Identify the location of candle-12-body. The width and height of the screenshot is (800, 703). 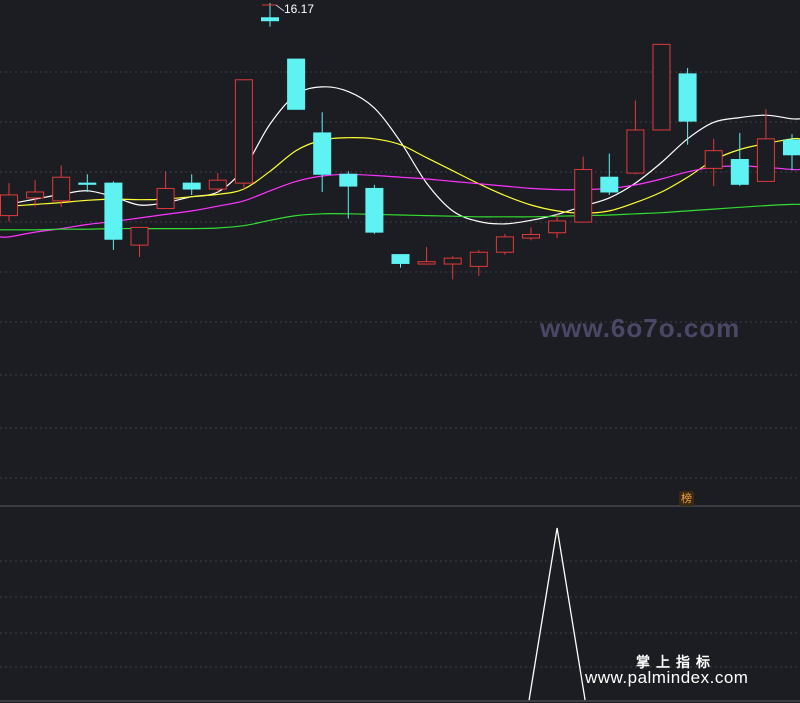
(322, 153).